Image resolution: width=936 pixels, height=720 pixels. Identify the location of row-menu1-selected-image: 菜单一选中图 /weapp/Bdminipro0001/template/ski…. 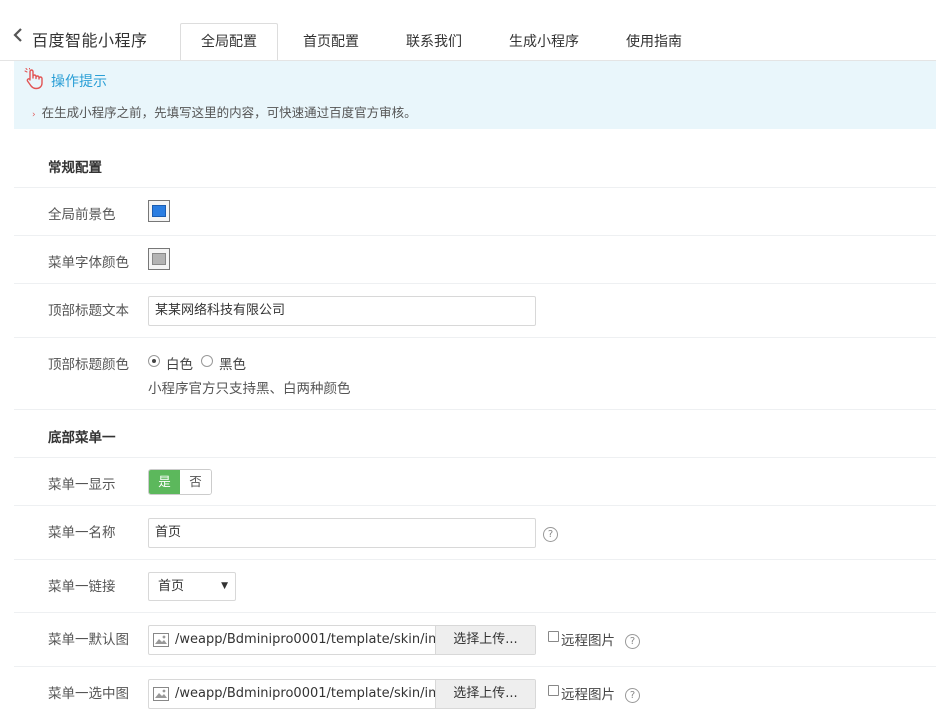
(475, 693).